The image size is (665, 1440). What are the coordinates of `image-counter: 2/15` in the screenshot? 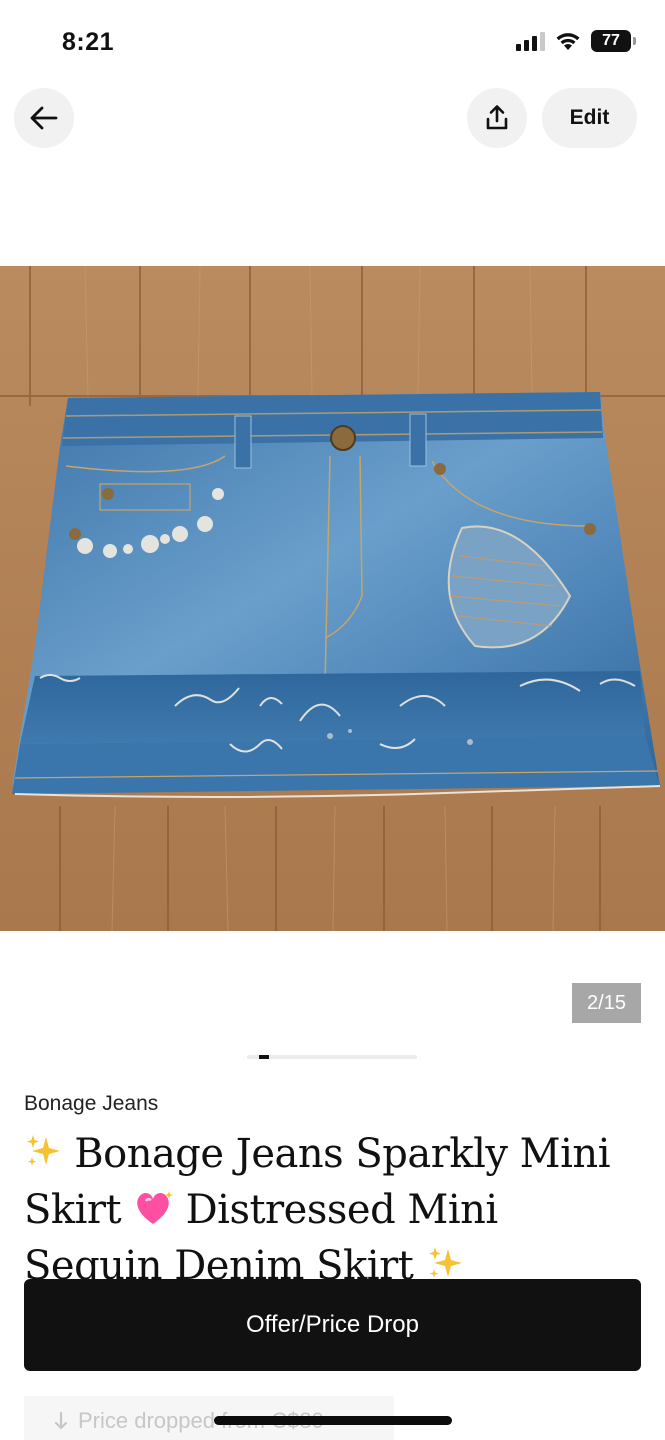 It's located at (606, 1003).